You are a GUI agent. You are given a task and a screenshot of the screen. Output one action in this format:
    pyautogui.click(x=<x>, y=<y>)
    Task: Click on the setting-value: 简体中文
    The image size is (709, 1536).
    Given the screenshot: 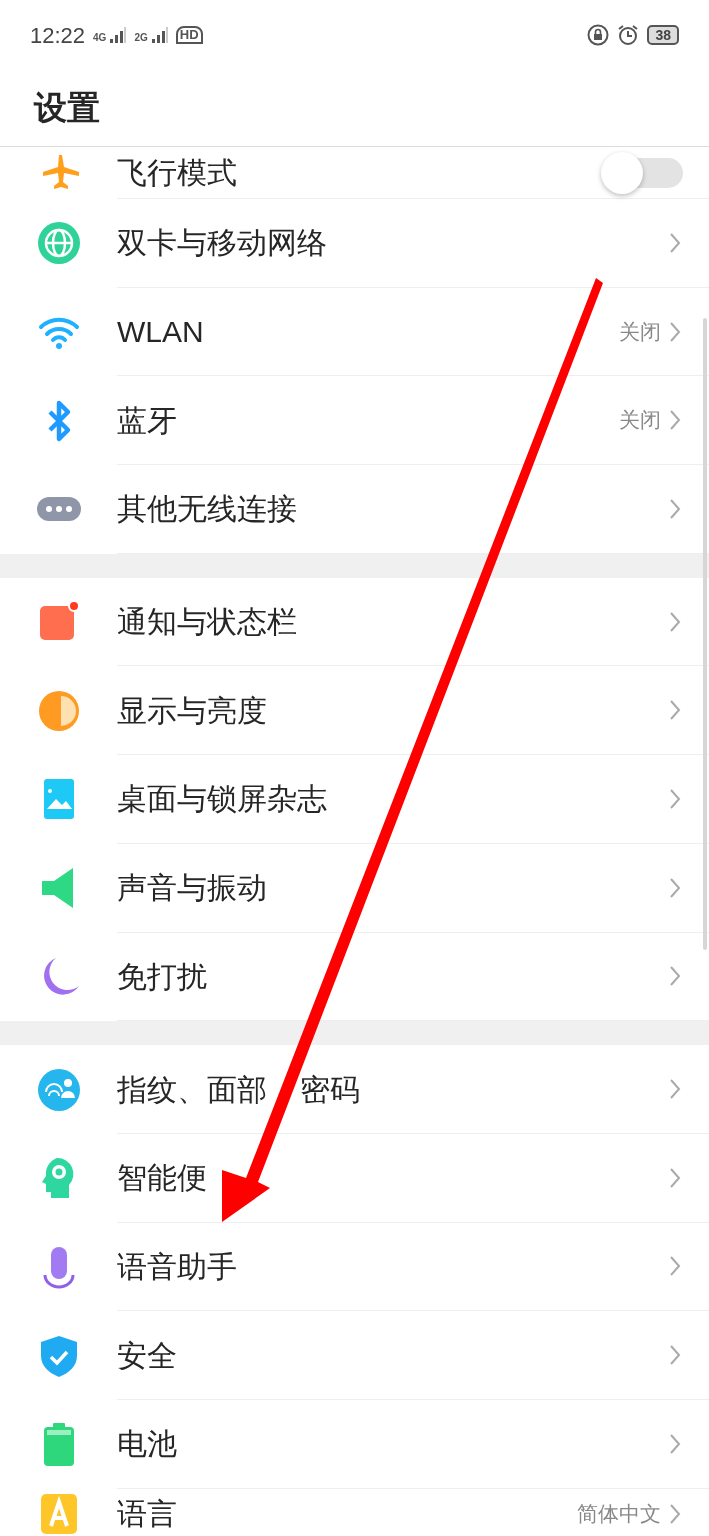 What is the action you would take?
    pyautogui.click(x=619, y=1513)
    